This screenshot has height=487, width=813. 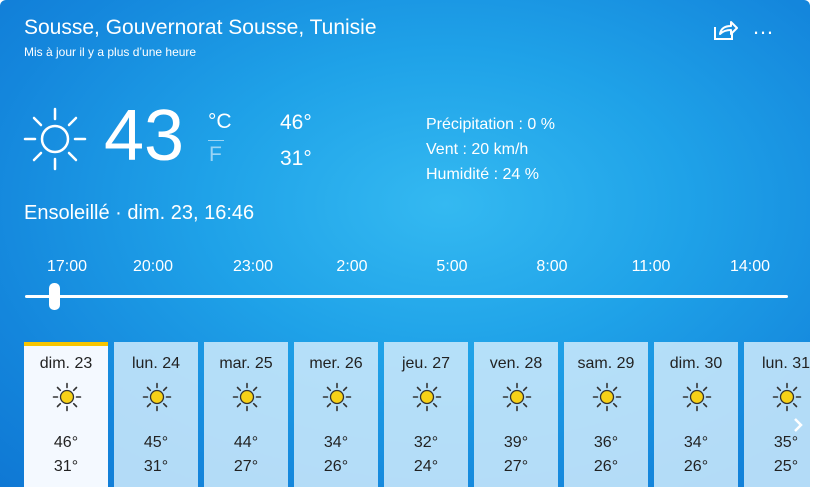 What do you see at coordinates (66, 414) in the screenshot?
I see `forecast-day-card: dim. 23 46° 31°` at bounding box center [66, 414].